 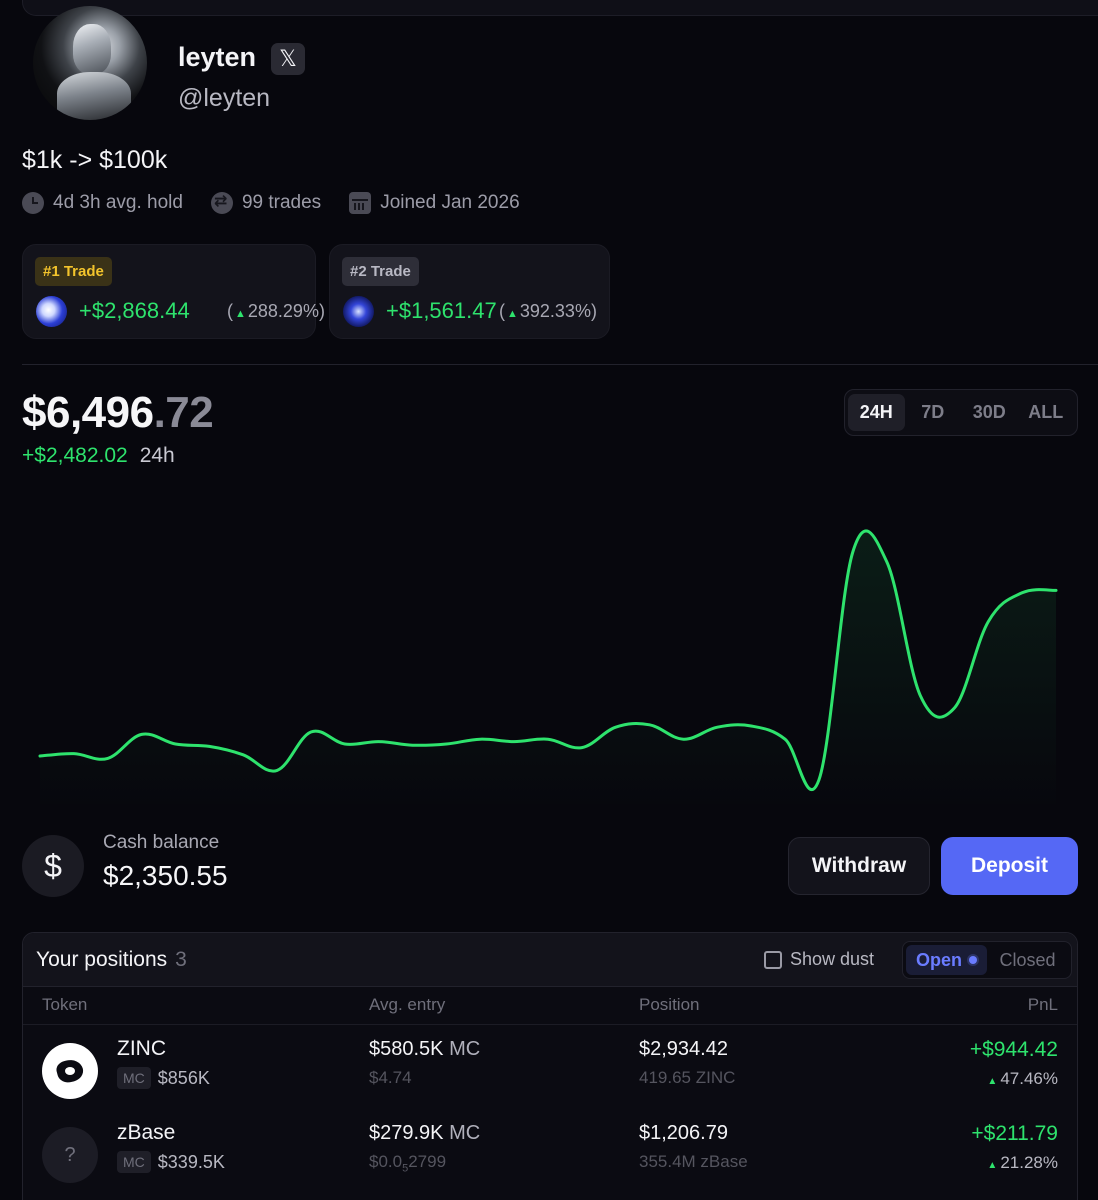 What do you see at coordinates (693, 1161) in the screenshot?
I see `position-amount: 355.4M zBase` at bounding box center [693, 1161].